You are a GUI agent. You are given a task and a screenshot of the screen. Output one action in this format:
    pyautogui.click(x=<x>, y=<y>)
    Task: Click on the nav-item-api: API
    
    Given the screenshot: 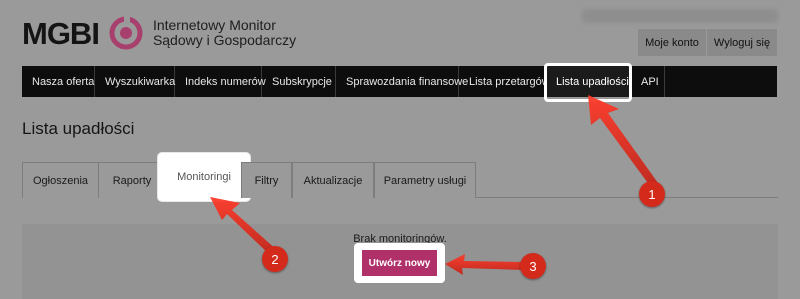 What is the action you would take?
    pyautogui.click(x=648, y=81)
    